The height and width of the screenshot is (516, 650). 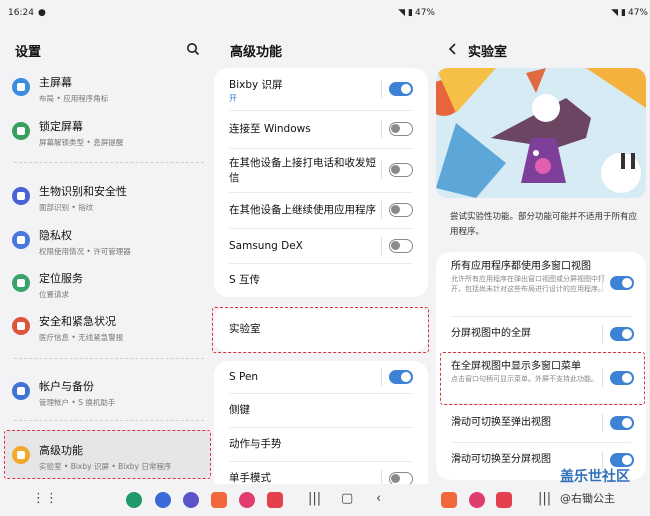 I want to click on settings-item-biometrics: 生物识别和安全性 面部识别 • 指纹, so click(x=109, y=201).